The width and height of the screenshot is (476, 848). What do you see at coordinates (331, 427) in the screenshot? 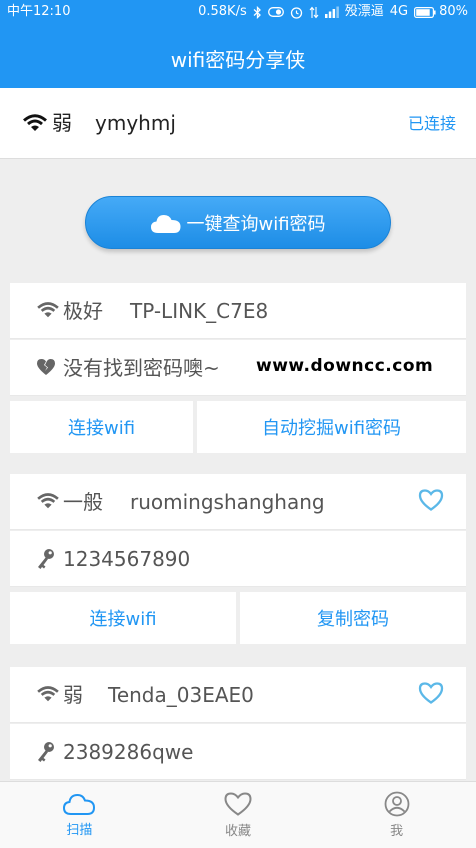
I see `auto-dig-password-button: 自动挖掘wifi密码` at bounding box center [331, 427].